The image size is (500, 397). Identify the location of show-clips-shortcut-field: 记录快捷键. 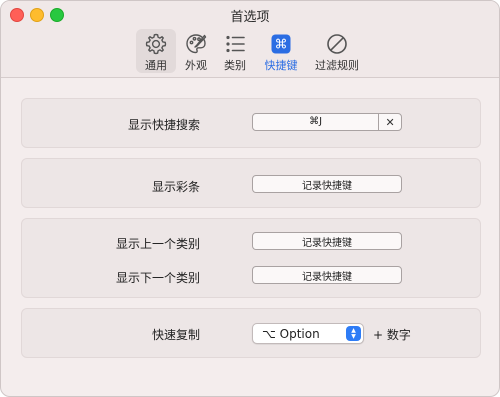
(327, 184).